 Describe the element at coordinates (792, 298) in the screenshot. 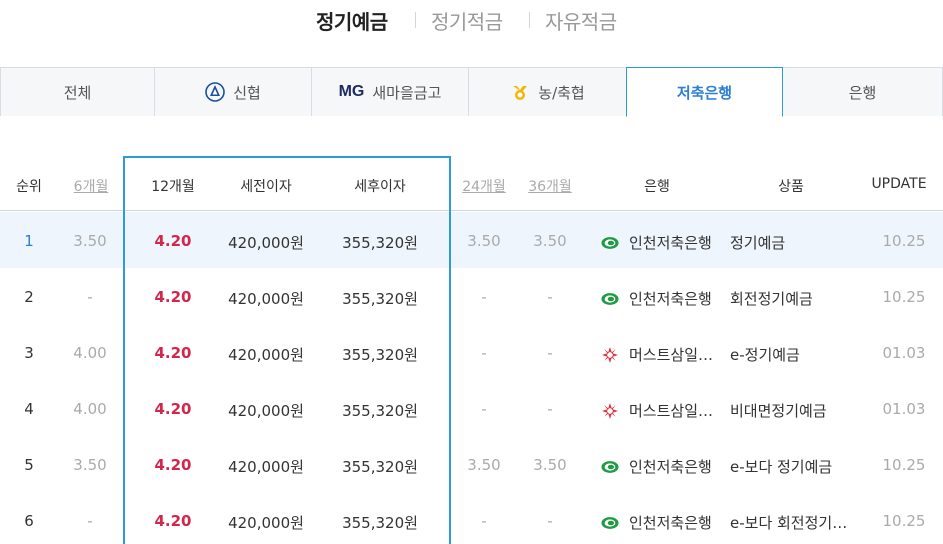

I see `product-name-cell: 회전정기예금` at that location.